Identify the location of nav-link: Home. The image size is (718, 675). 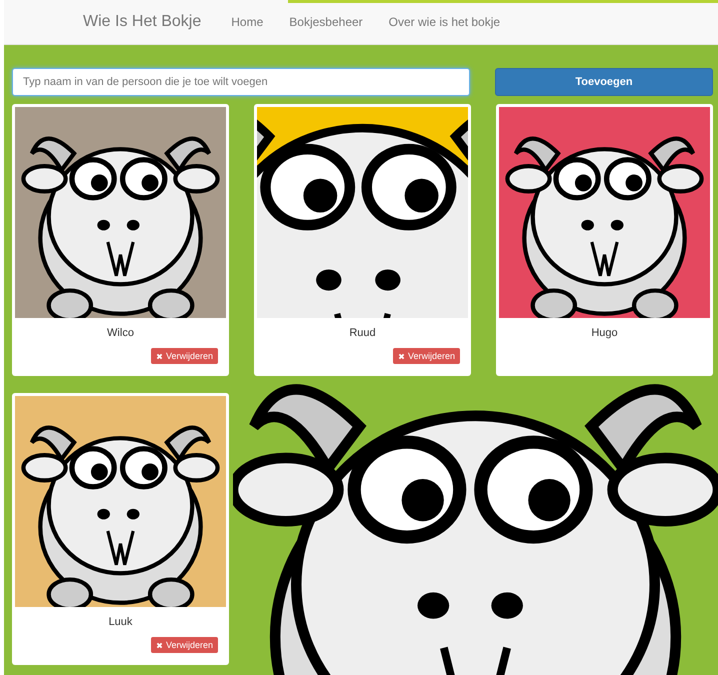
(247, 22).